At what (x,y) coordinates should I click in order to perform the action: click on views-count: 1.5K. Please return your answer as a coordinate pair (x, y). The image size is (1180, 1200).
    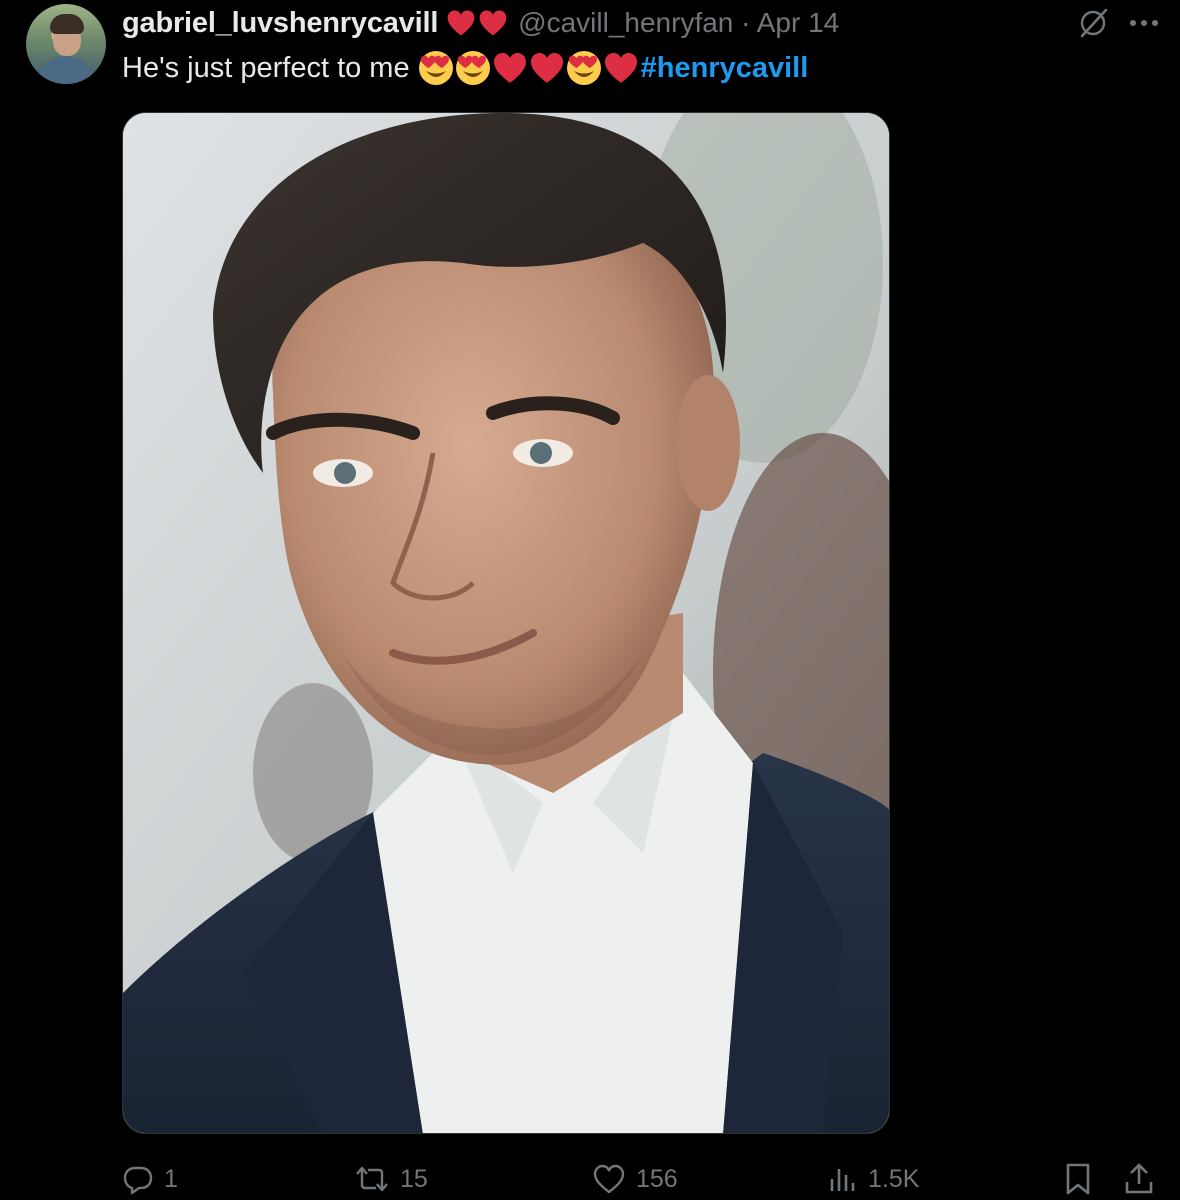
    Looking at the image, I should click on (894, 1178).